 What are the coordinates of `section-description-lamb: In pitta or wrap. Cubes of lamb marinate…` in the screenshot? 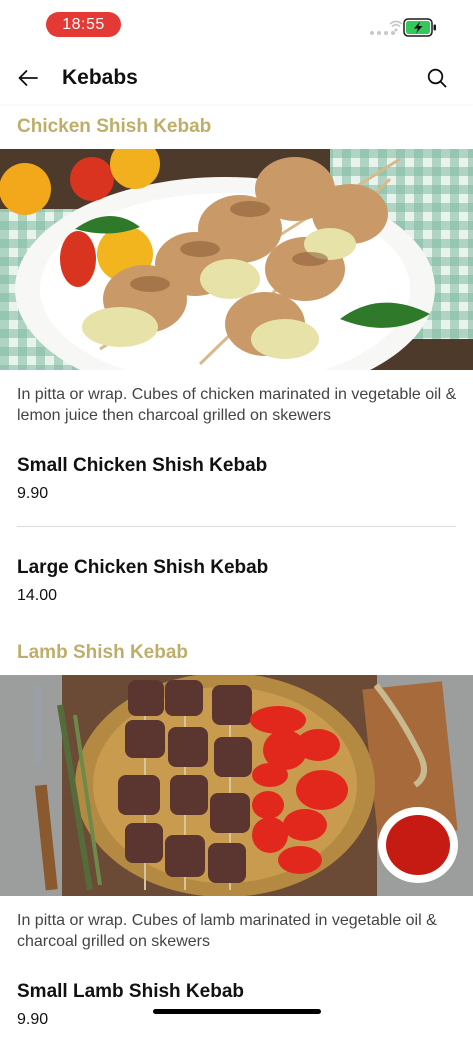 It's located at (227, 931).